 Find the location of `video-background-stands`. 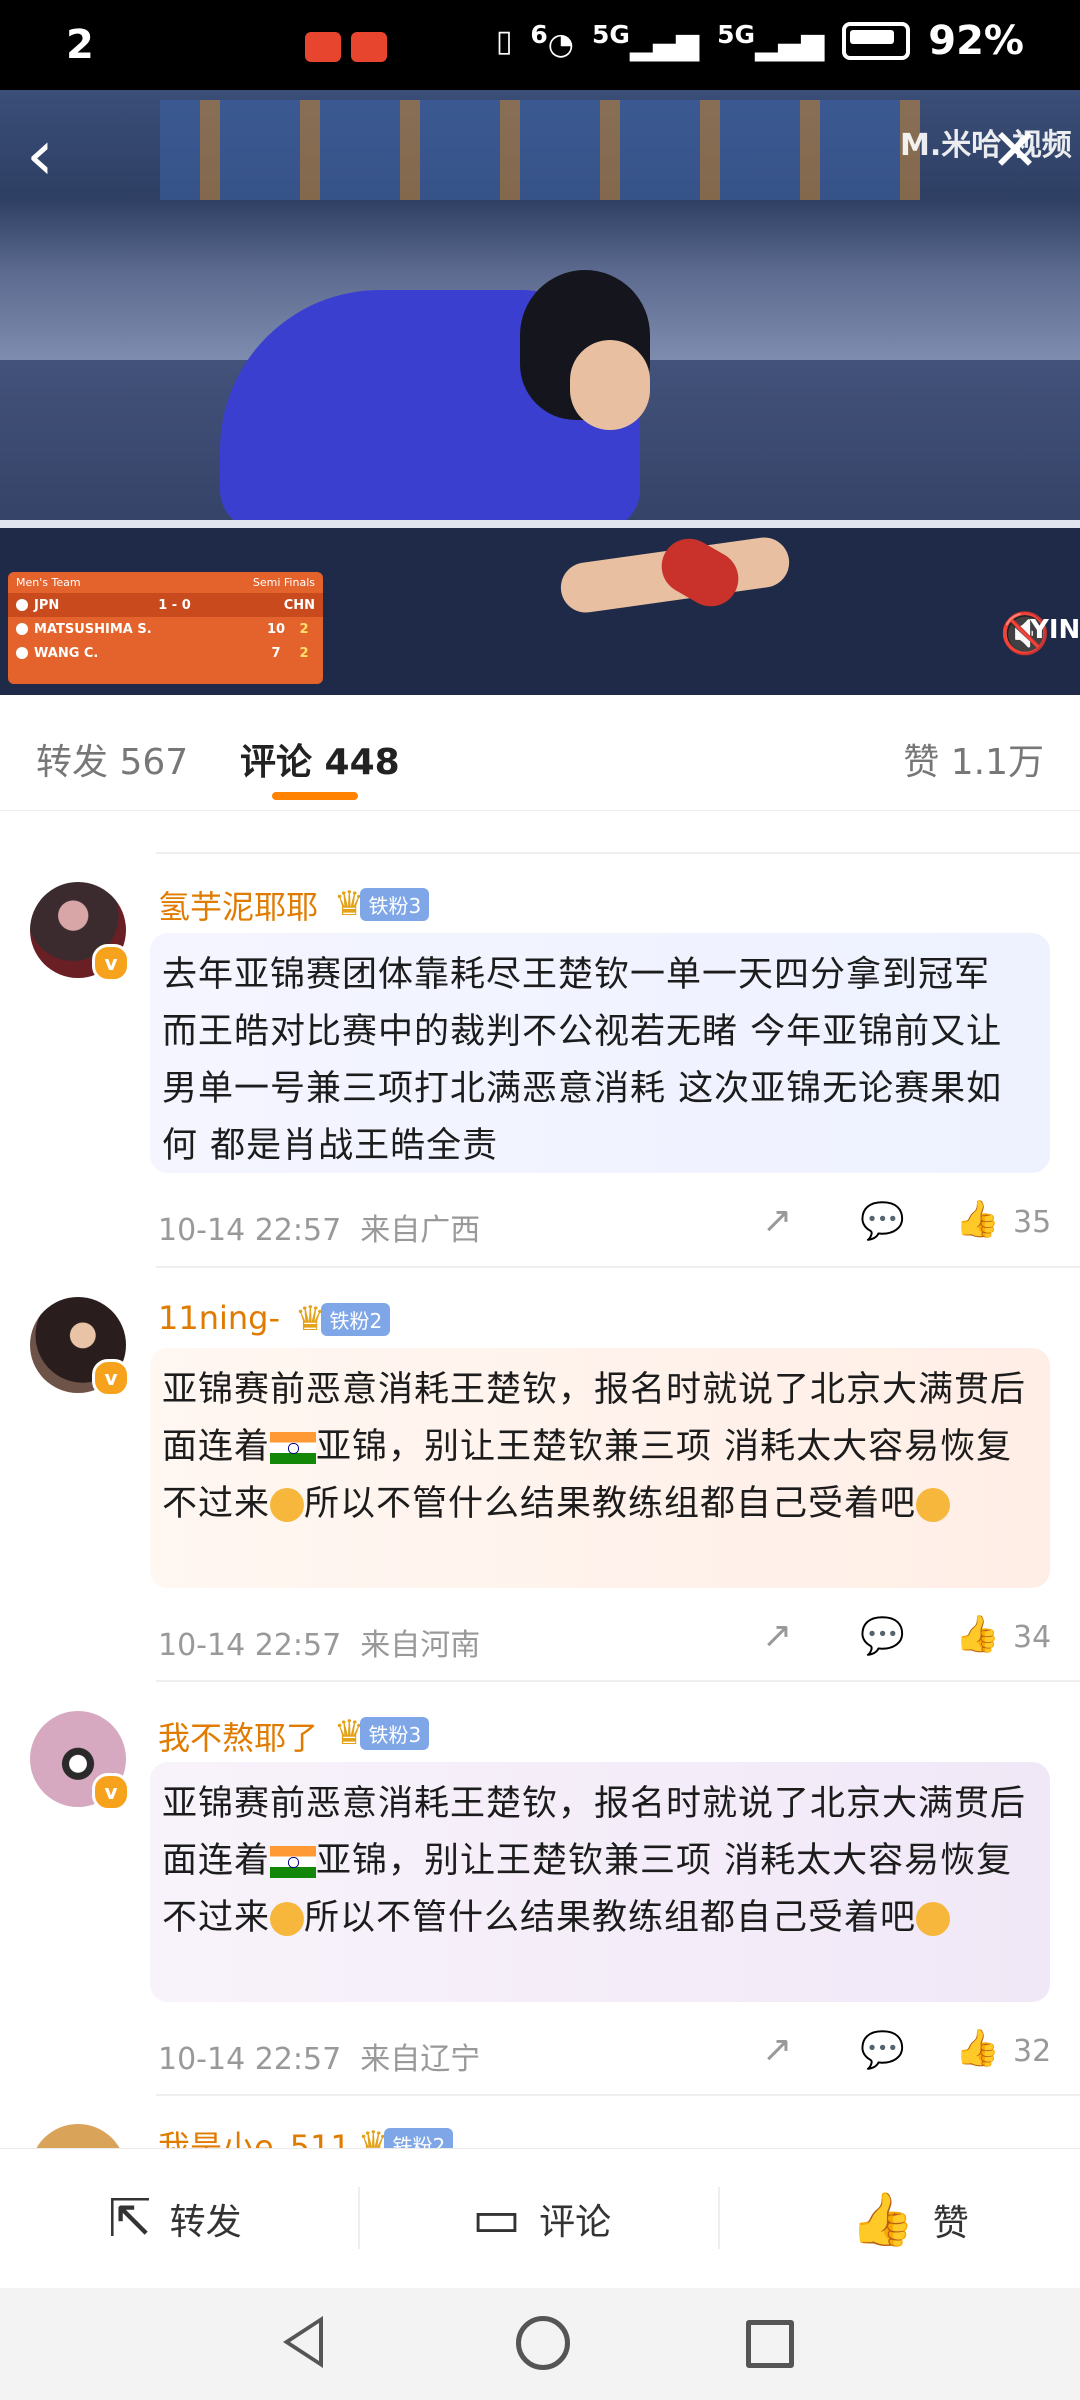

video-background-stands is located at coordinates (540, 150).